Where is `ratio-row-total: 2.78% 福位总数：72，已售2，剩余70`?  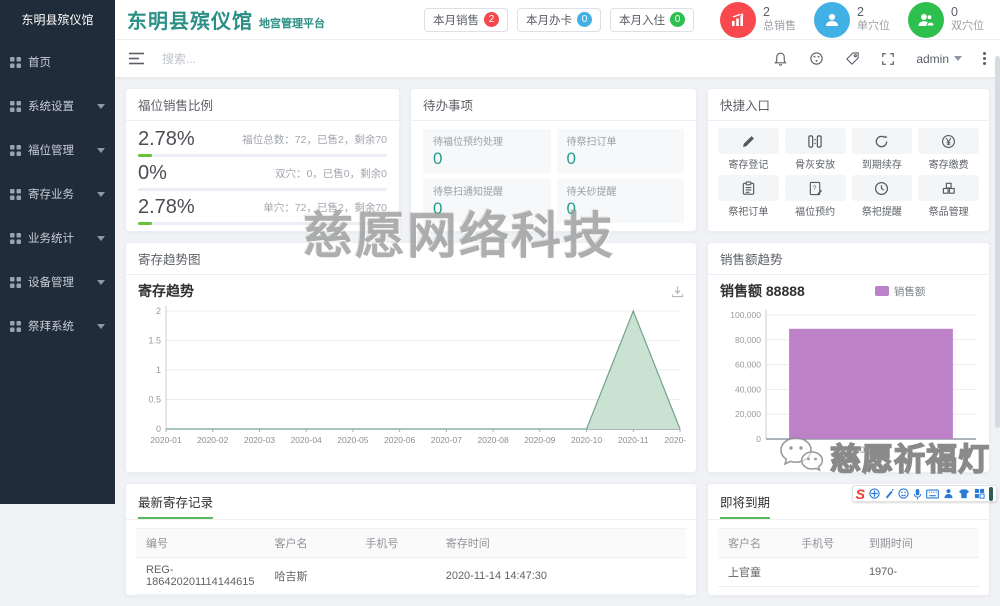 ratio-row-total: 2.78% 福位总数：72，已售2，剩余70 is located at coordinates (262, 142).